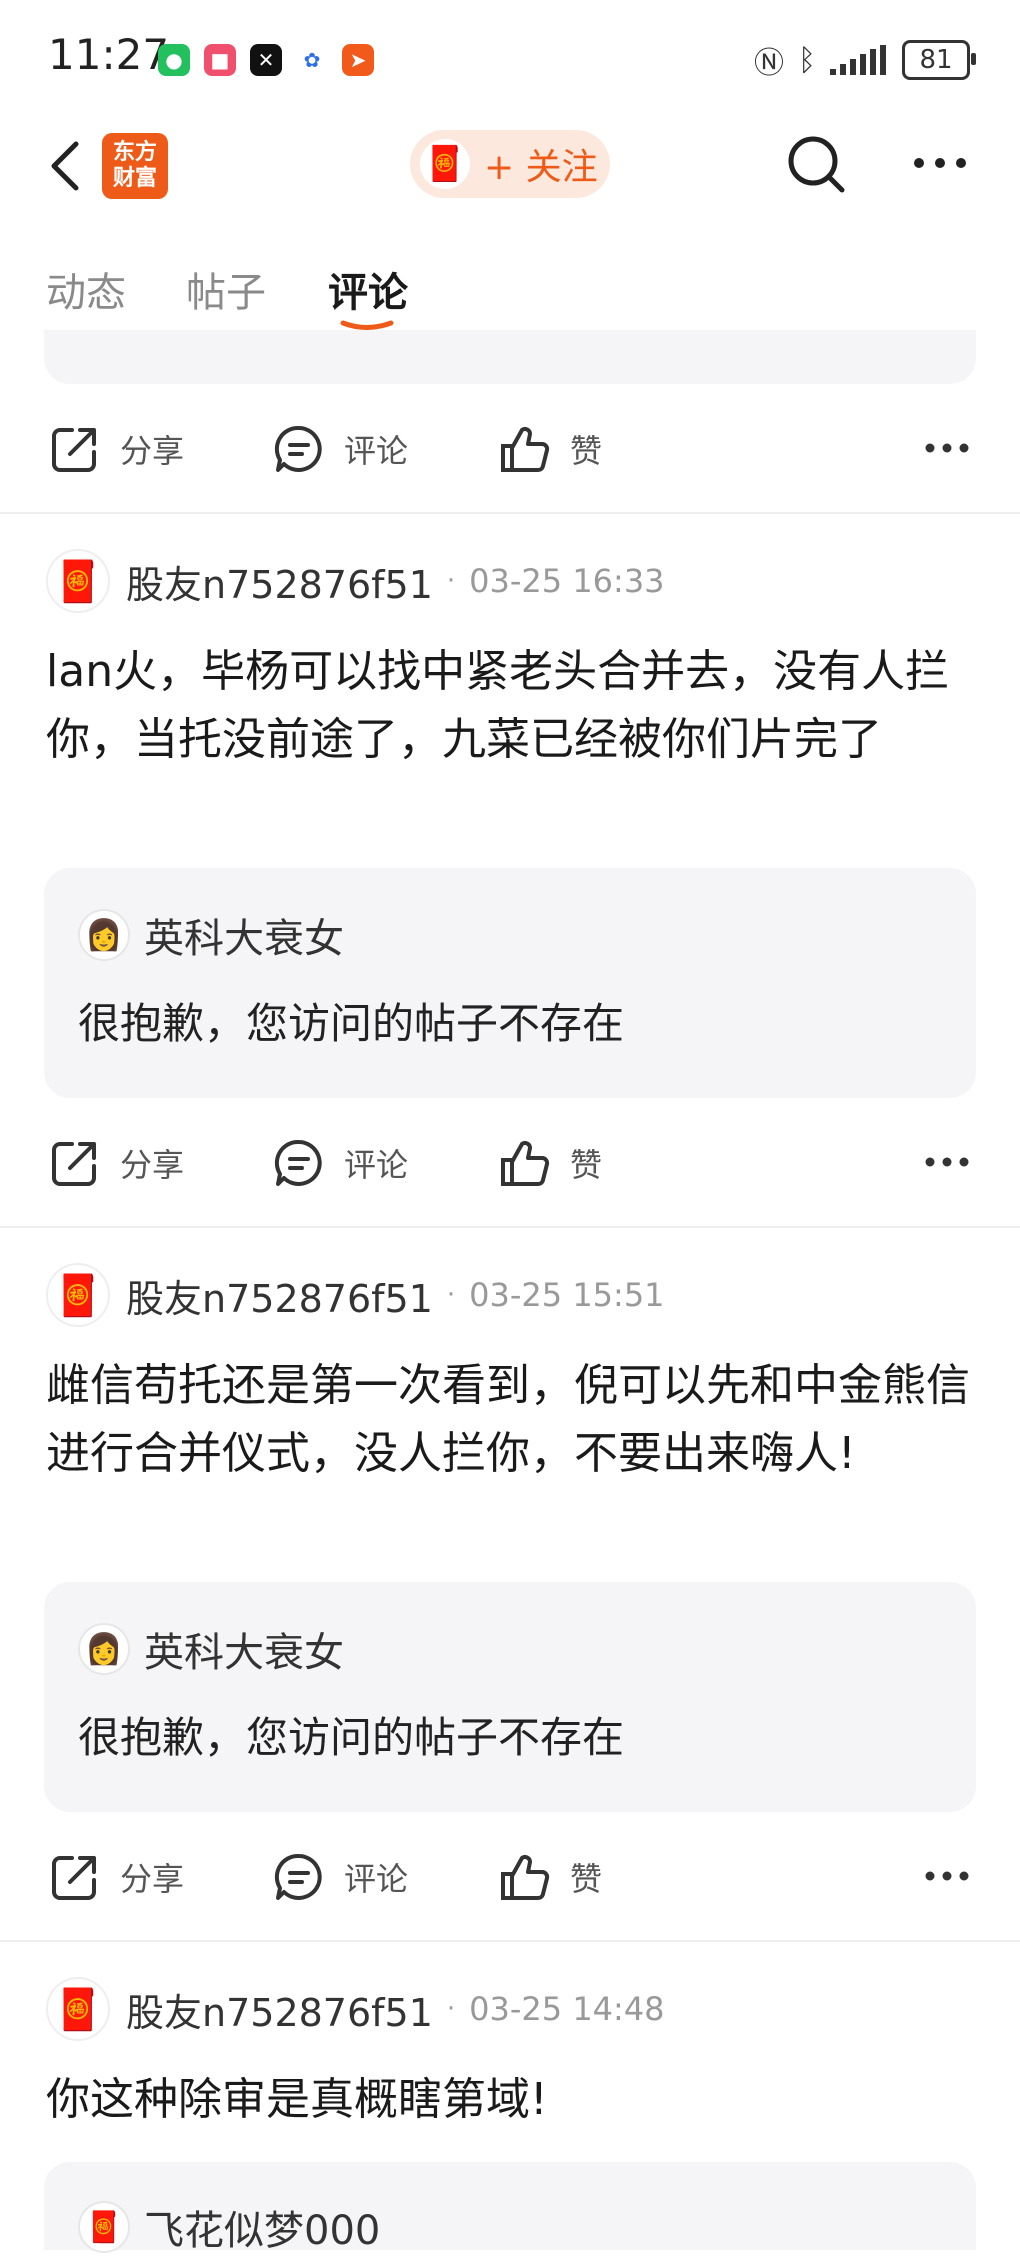 This screenshot has height=2256, width=1020. What do you see at coordinates (567, 2009) in the screenshot?
I see `post-time: 03-25 14:48` at bounding box center [567, 2009].